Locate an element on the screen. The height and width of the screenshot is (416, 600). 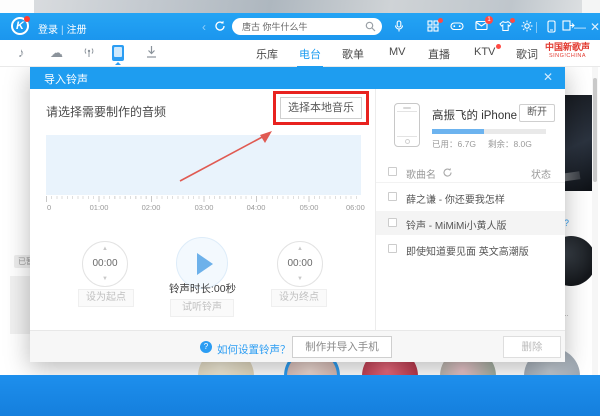
device-name: 高振飞的 iPhone is located at coordinates (475, 116).